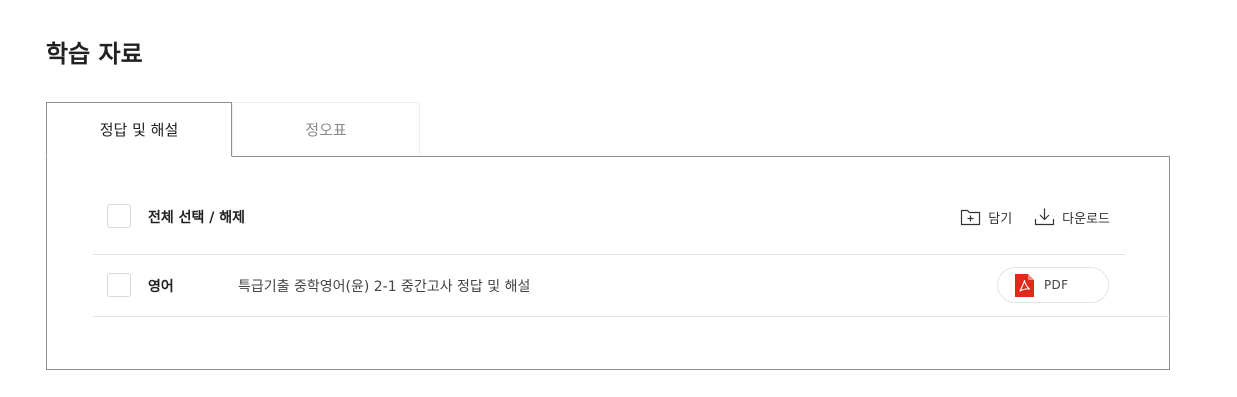  I want to click on pdf-icon, so click(1024, 285).